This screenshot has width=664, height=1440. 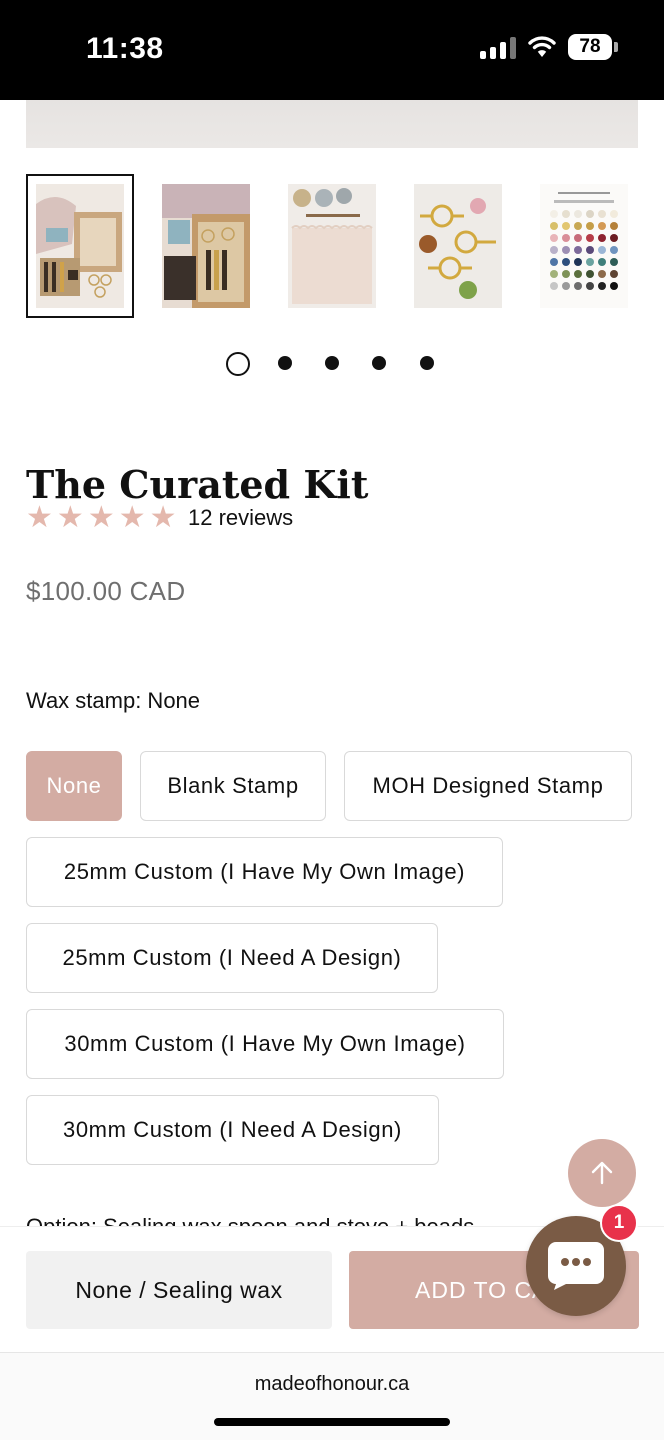 I want to click on chat-notification-badge: 1, so click(x=619, y=1223).